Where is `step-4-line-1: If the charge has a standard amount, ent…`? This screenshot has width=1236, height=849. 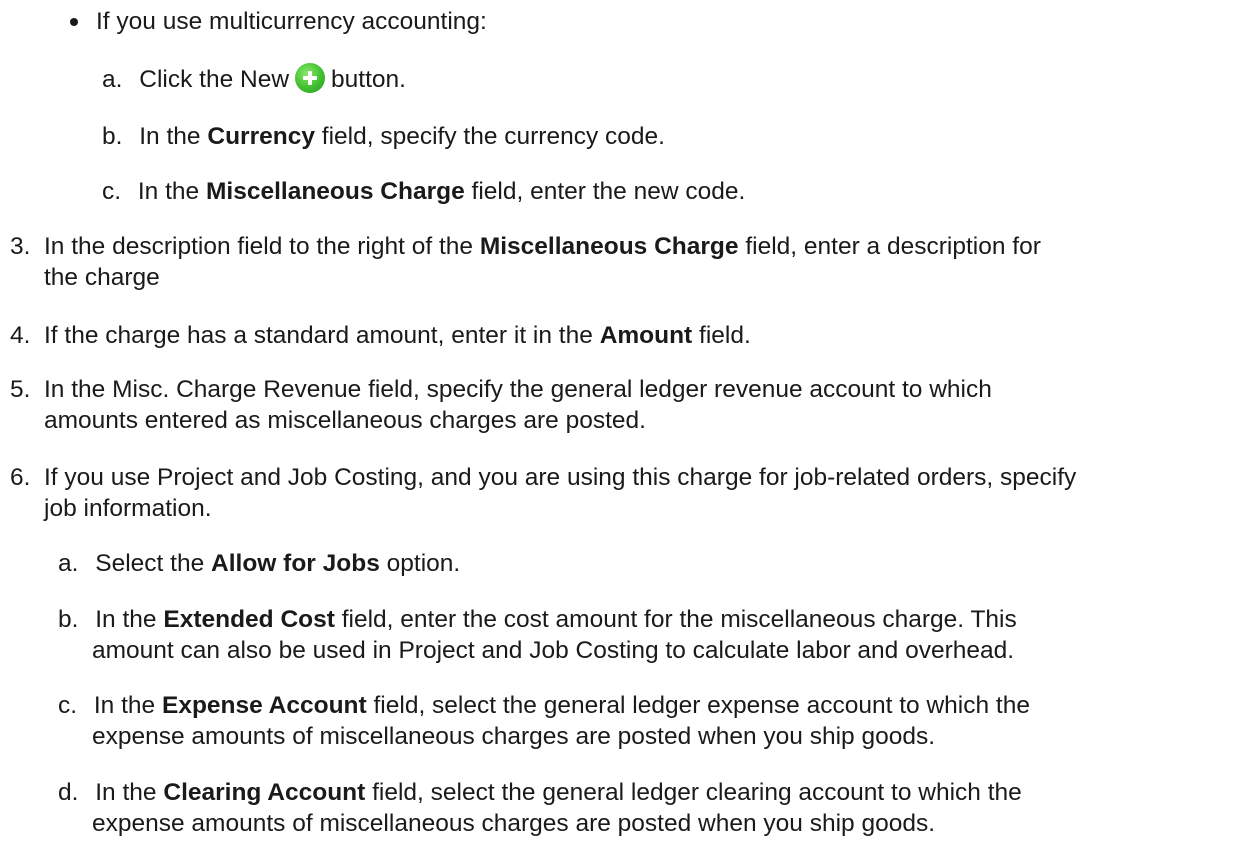
step-4-line-1: If the charge has a standard amount, ent… is located at coordinates (397, 336).